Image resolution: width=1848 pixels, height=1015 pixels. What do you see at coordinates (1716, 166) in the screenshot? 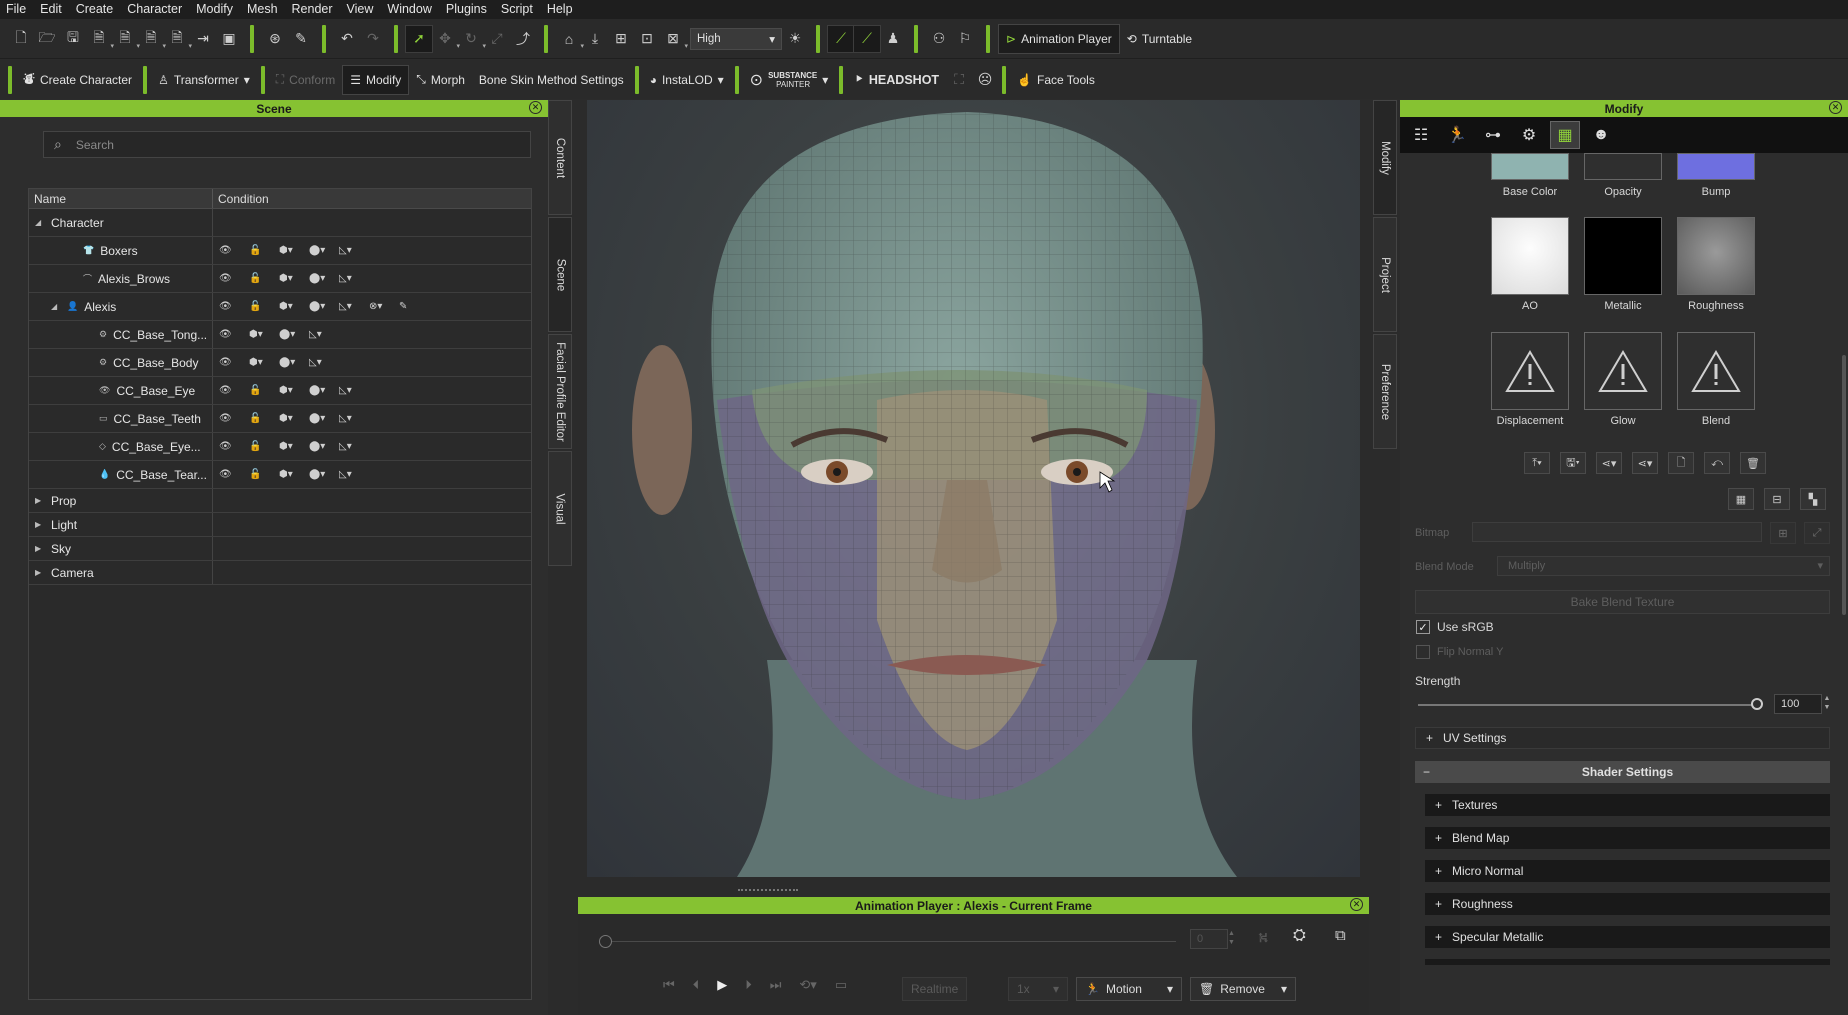
I see `bump-thumbnail` at bounding box center [1716, 166].